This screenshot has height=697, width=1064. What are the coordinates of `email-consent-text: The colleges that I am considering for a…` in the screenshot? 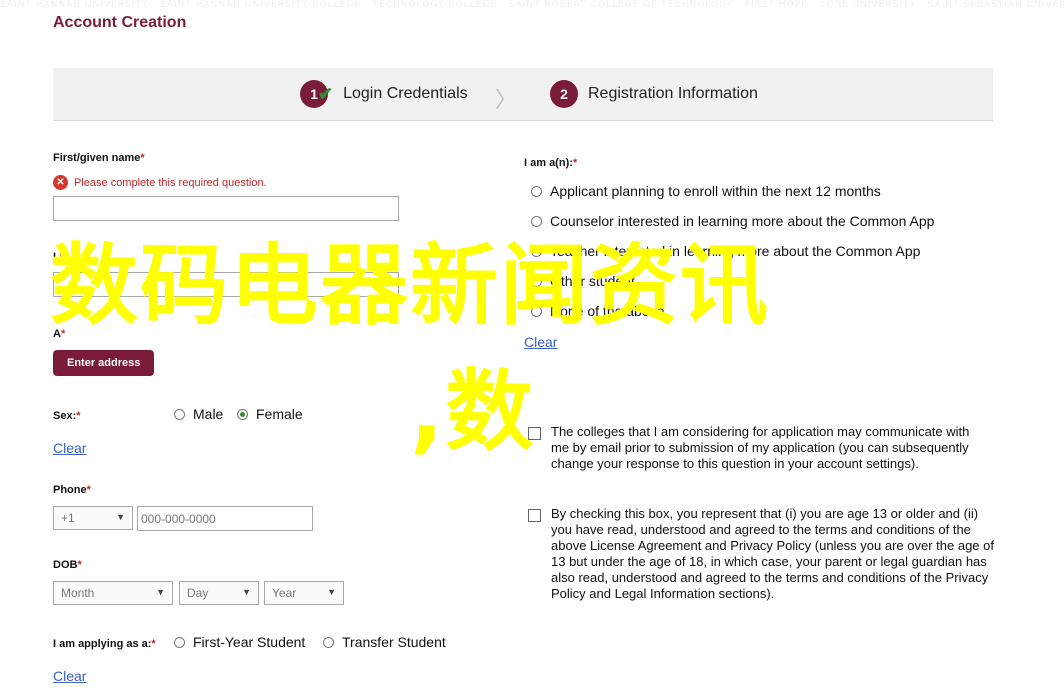 It's located at (760, 447).